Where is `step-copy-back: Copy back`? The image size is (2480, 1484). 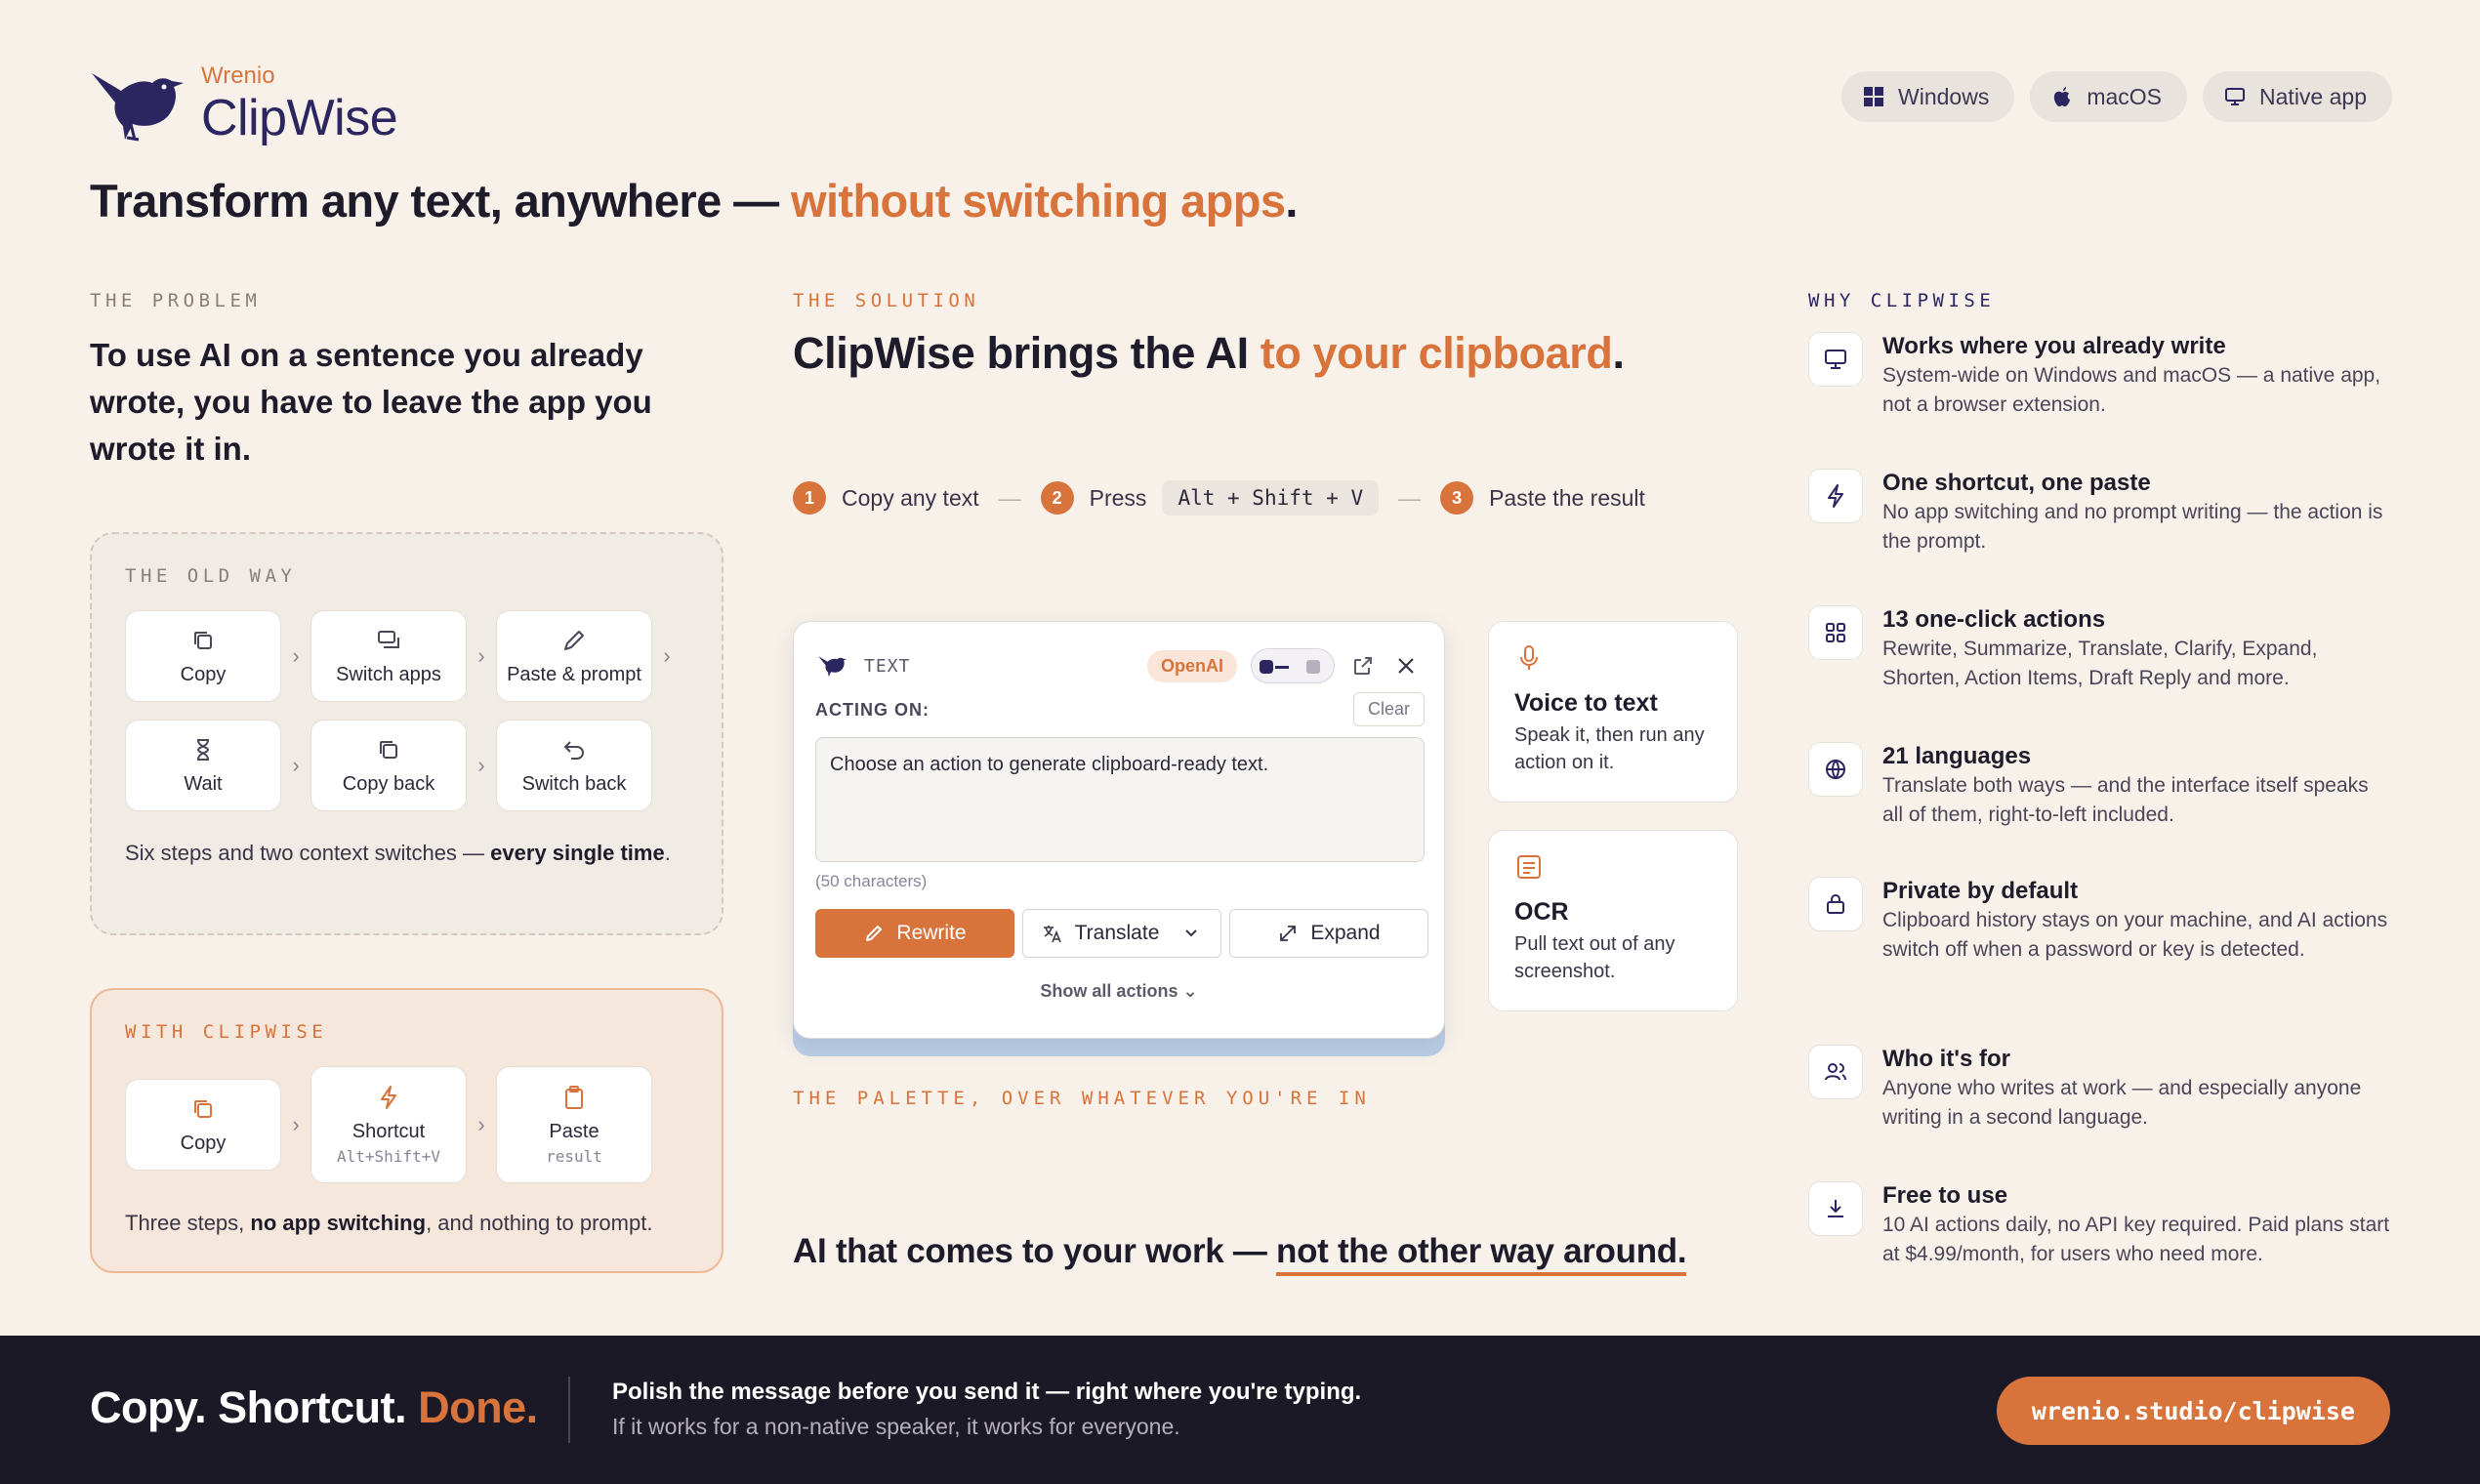 step-copy-back: Copy back is located at coordinates (388, 766).